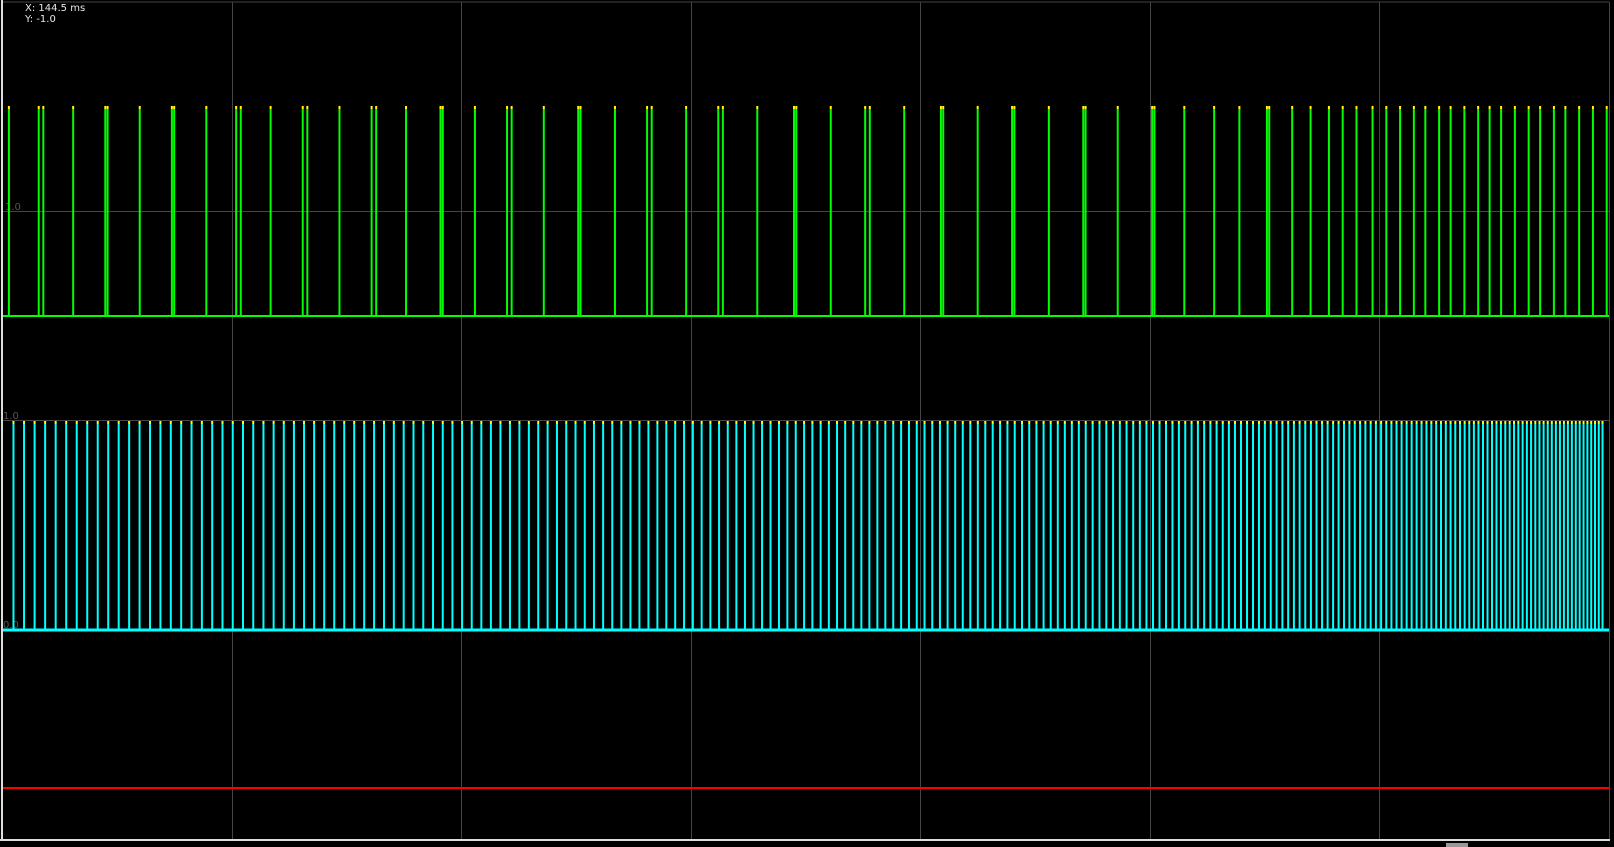 This screenshot has height=847, width=1614. What do you see at coordinates (55, 8) in the screenshot?
I see `cursor-x-readout: X: 144.5 ms` at bounding box center [55, 8].